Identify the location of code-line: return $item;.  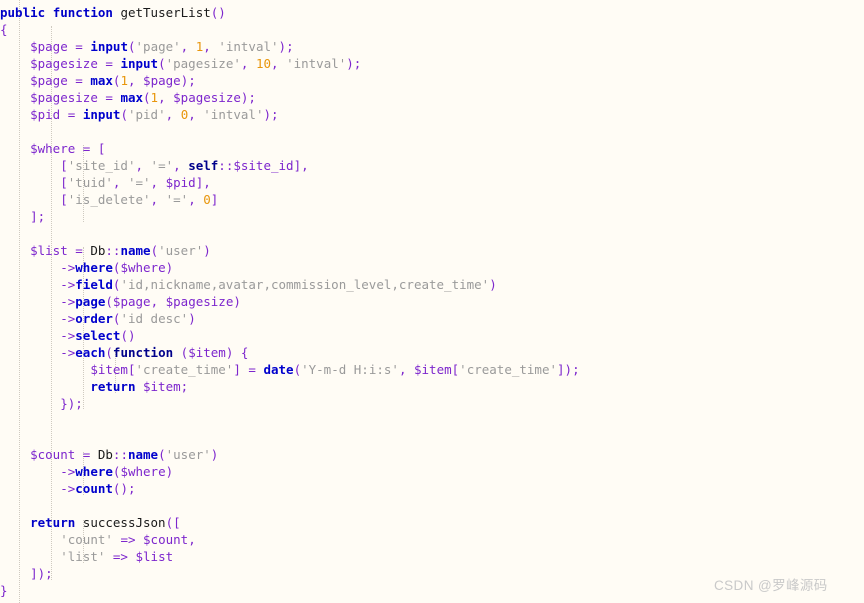
(139, 386).